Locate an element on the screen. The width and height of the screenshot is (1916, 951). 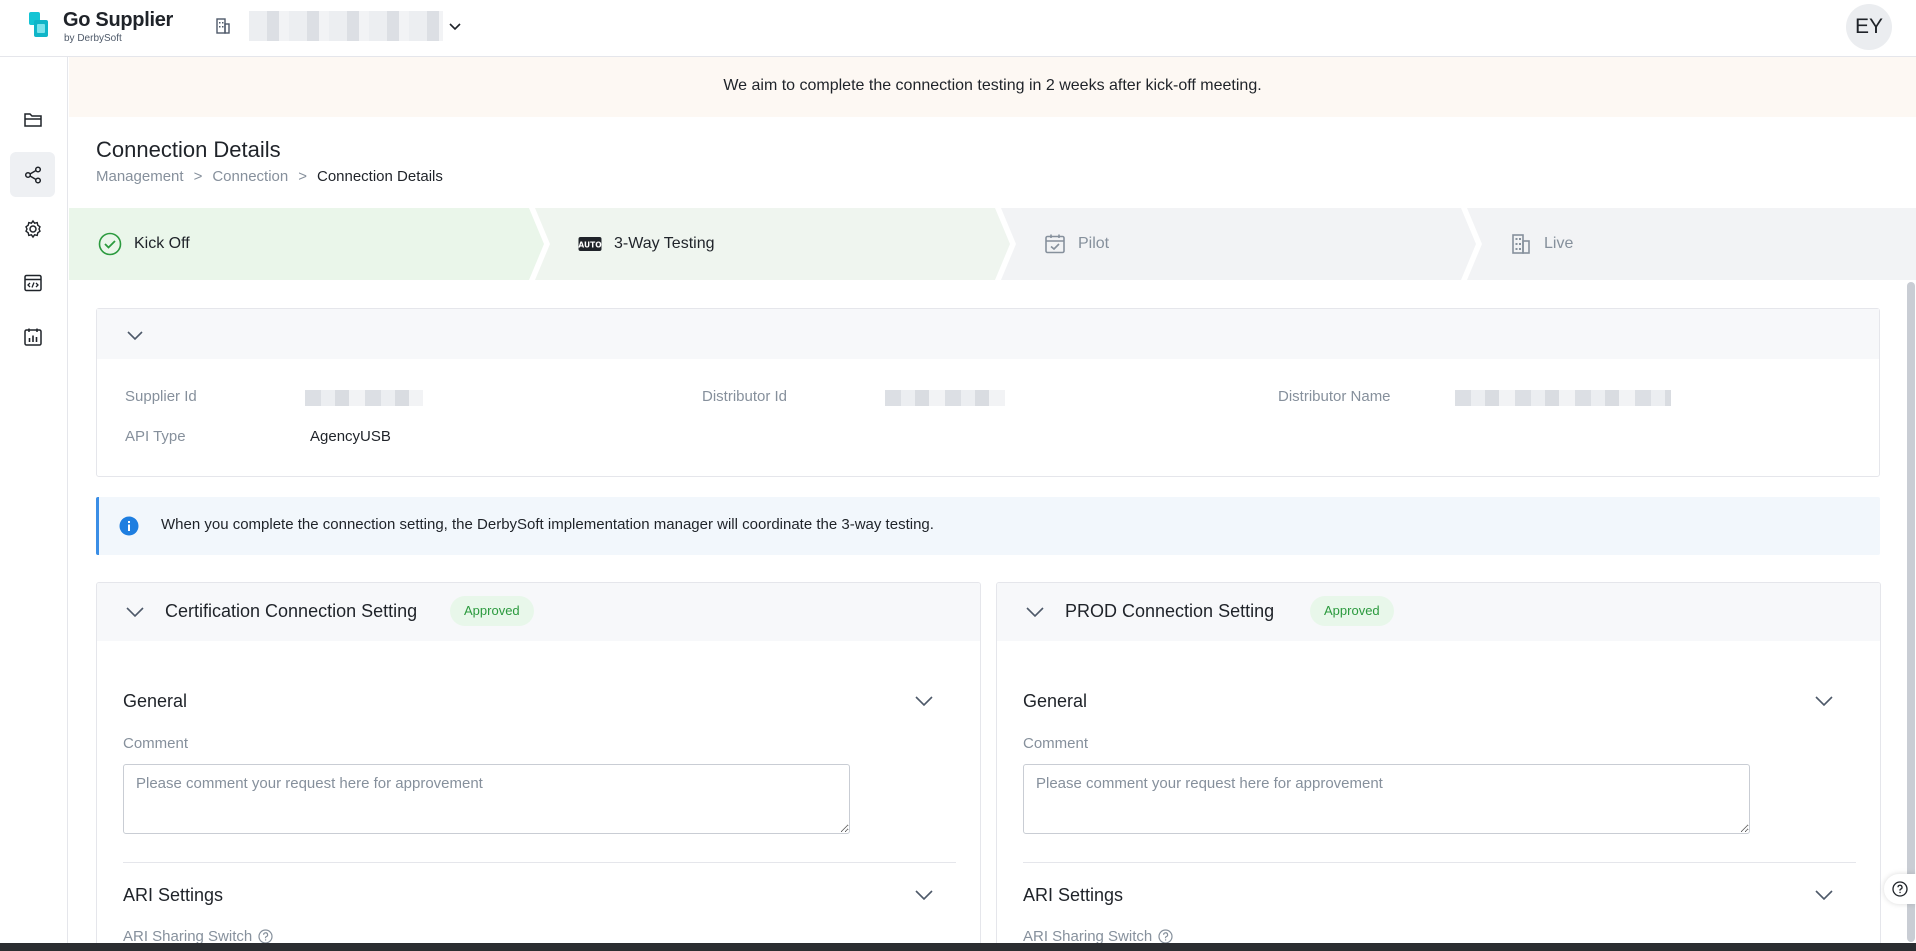
supplier-id-label: Supplier Id is located at coordinates (161, 396).